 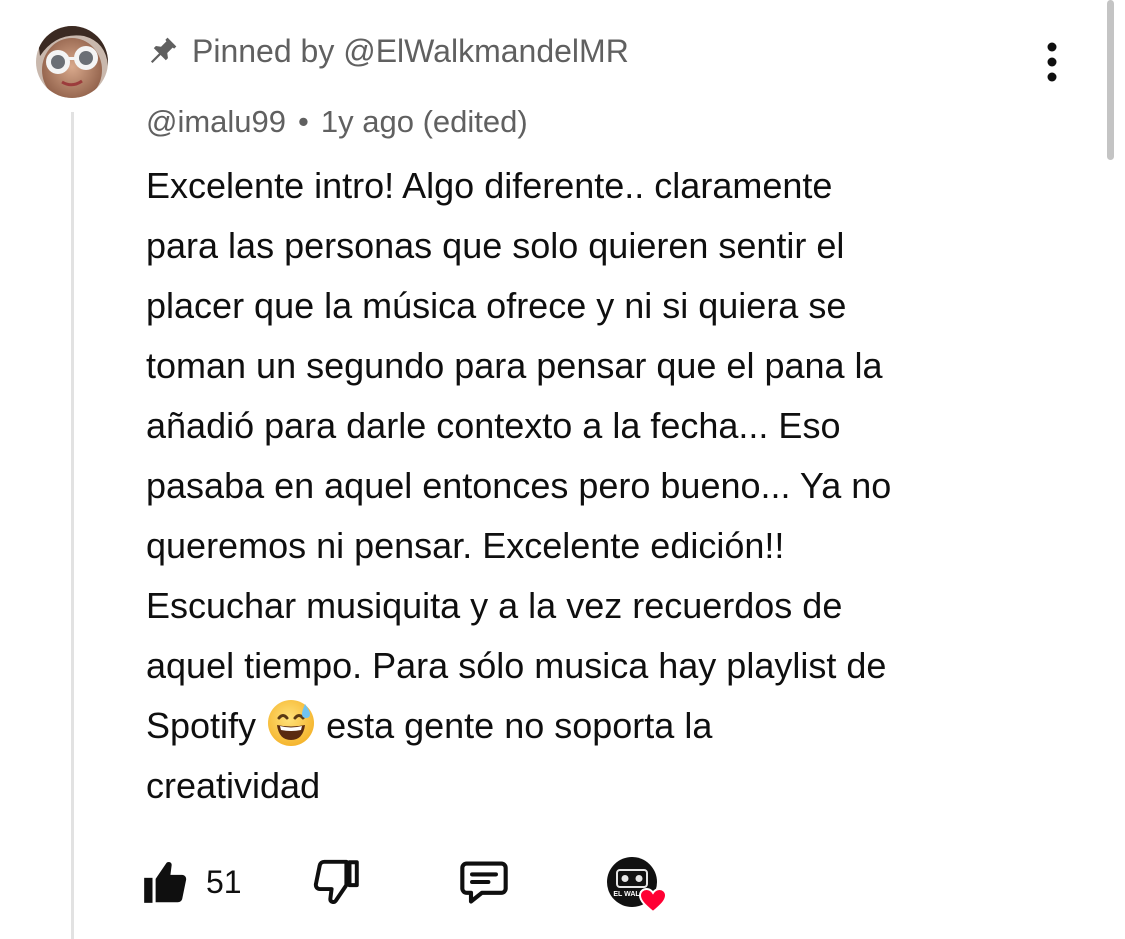 I want to click on more-options-button, so click(x=1052, y=62).